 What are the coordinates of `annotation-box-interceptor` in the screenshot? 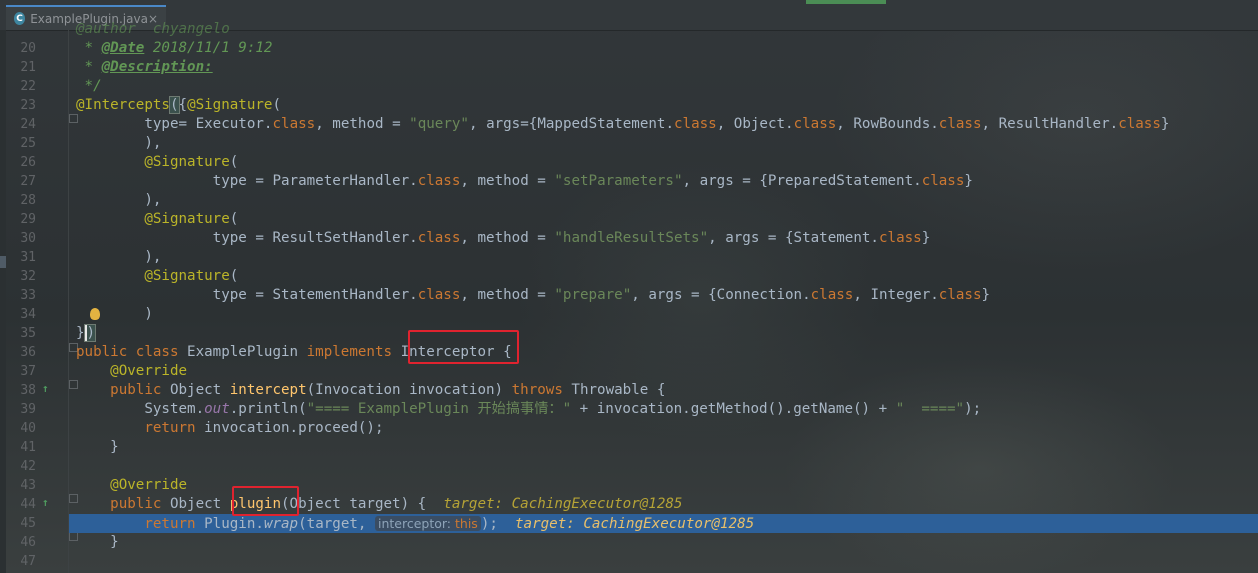 It's located at (463, 347).